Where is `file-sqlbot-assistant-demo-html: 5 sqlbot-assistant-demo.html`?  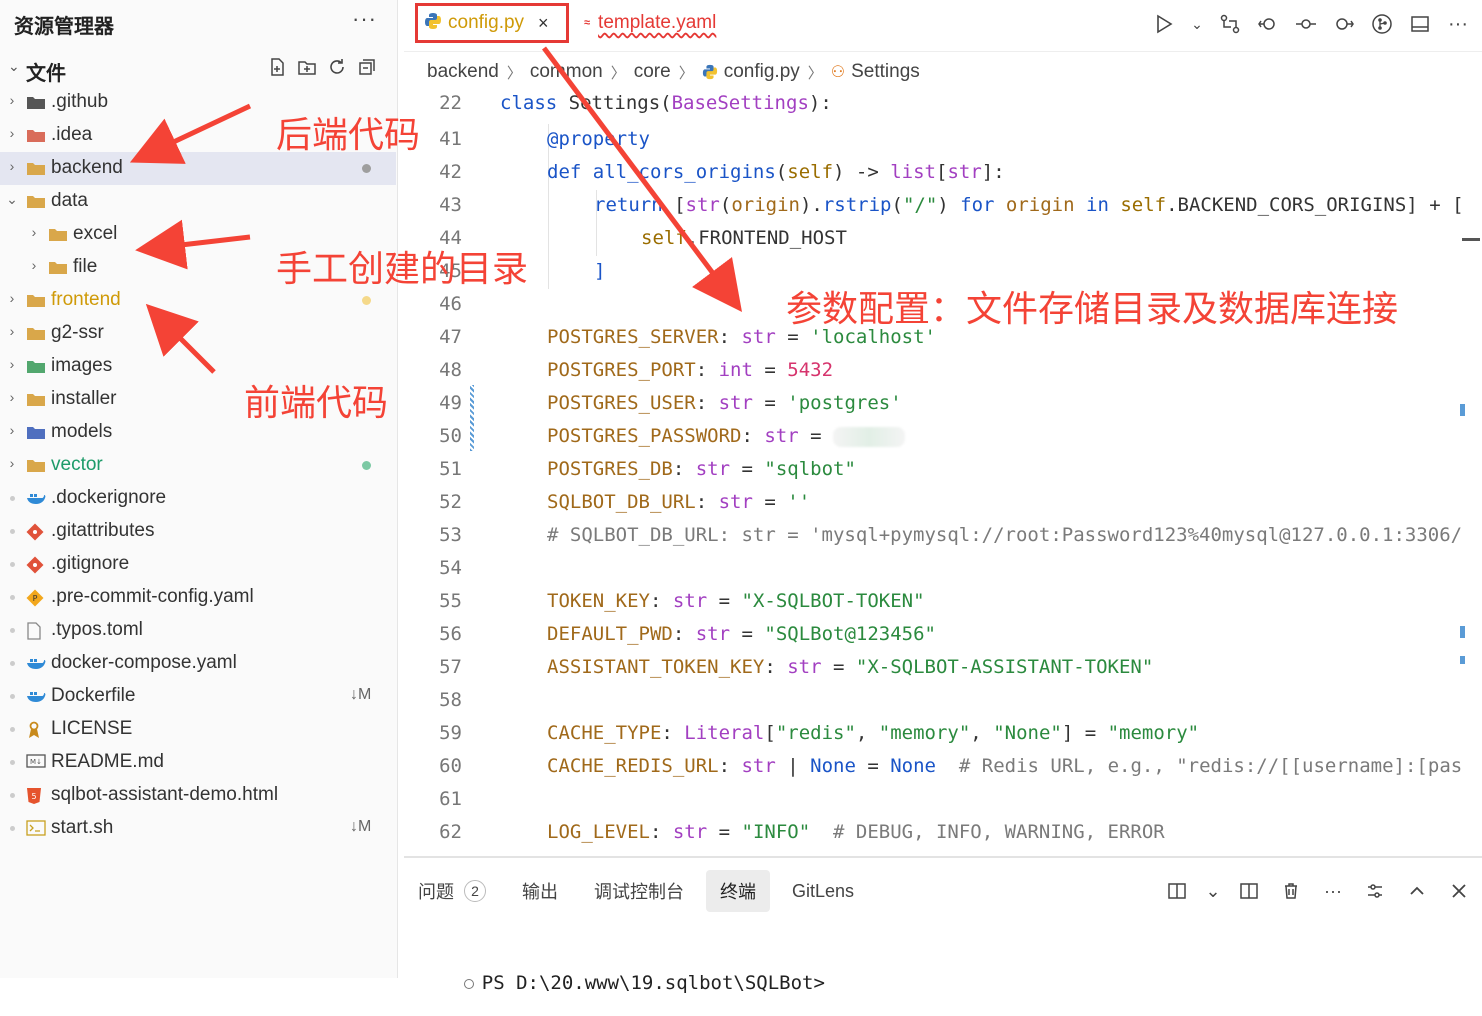 file-sqlbot-assistant-demo-html: 5 sqlbot-assistant-demo.html is located at coordinates (198, 795).